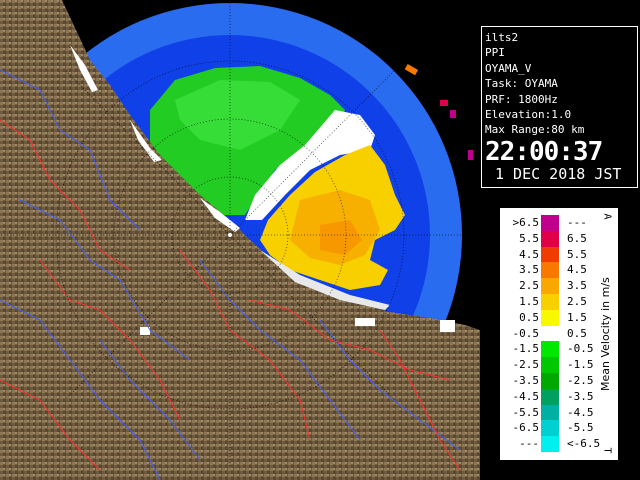  I want to click on legend-row: -1.5 -0.5, so click(551, 349).